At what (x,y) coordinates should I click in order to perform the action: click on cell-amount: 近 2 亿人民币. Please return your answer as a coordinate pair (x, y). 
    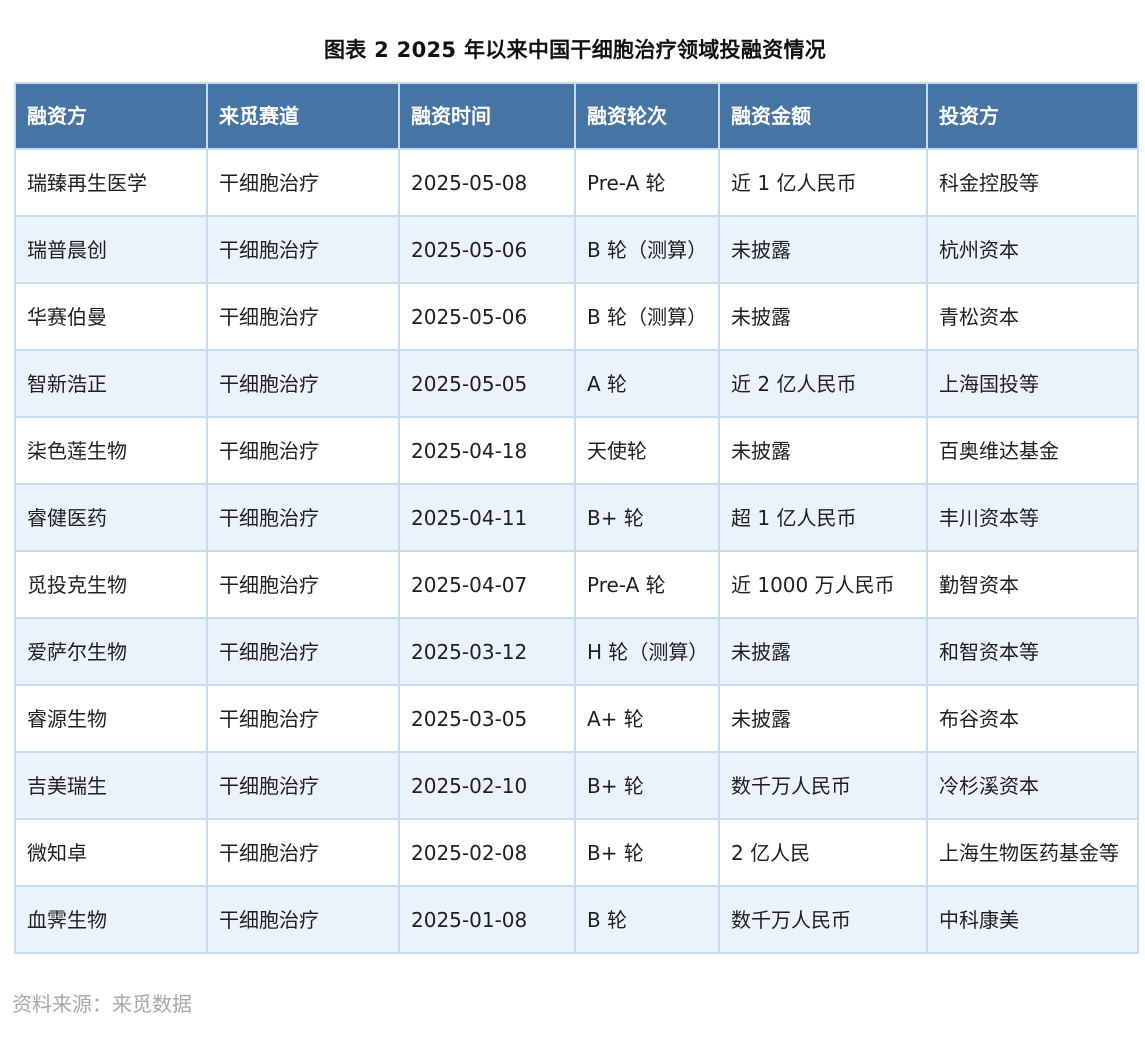
    Looking at the image, I should click on (823, 383).